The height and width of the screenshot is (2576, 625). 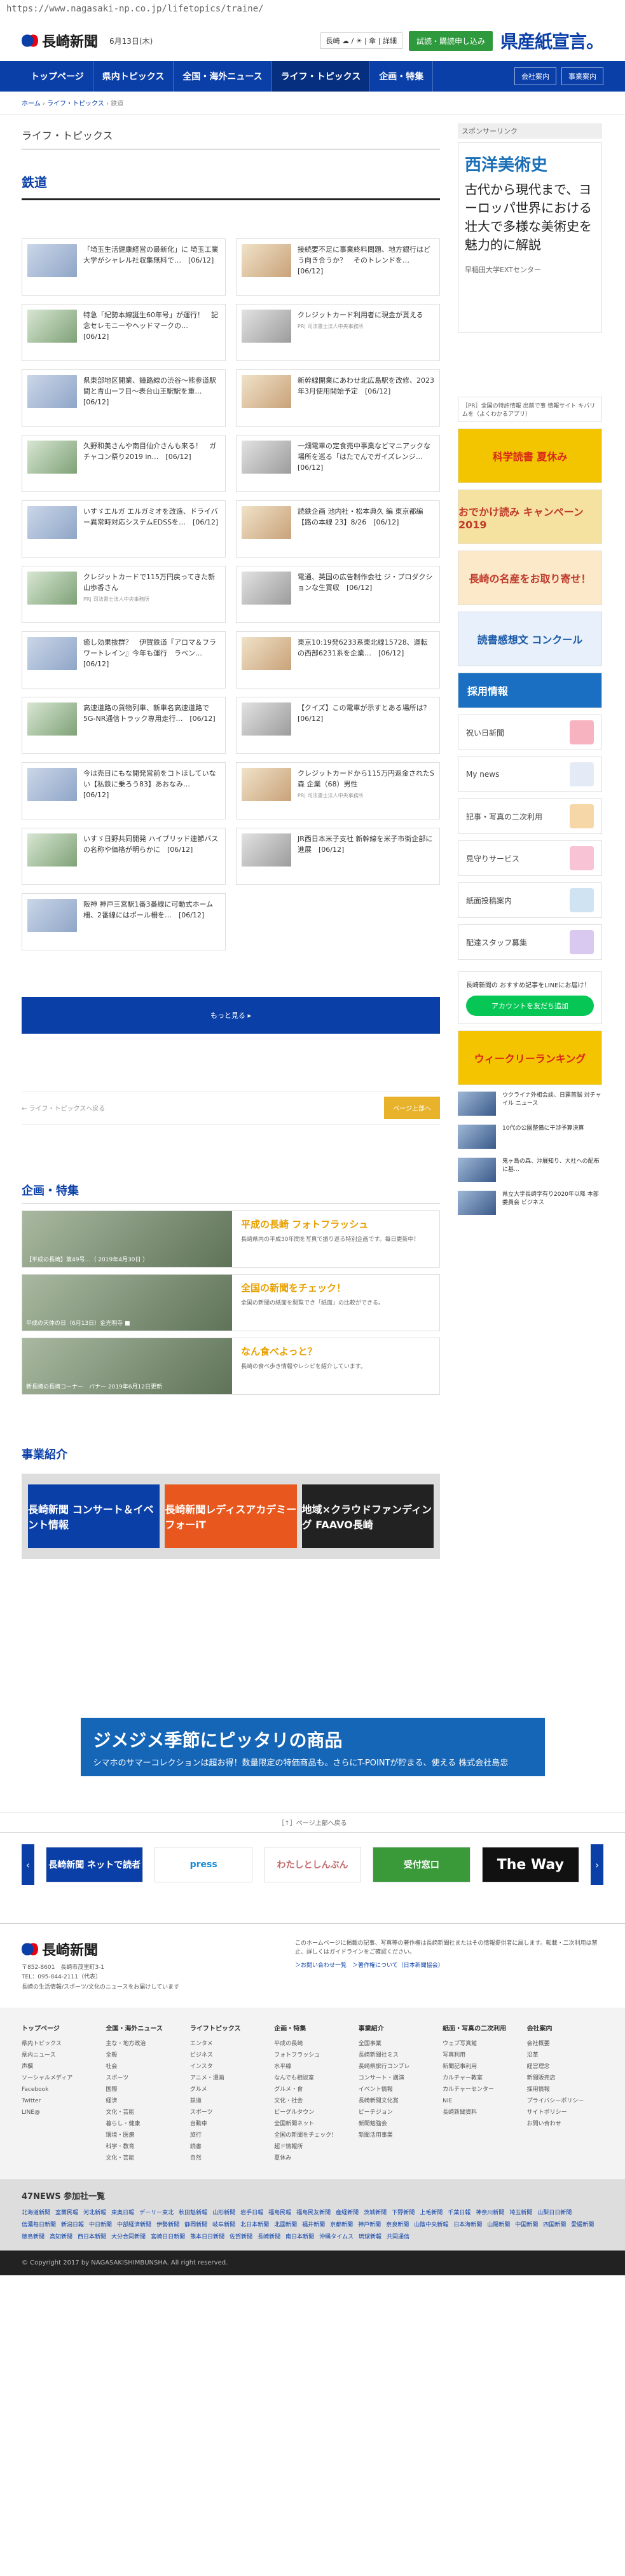 What do you see at coordinates (526, 2224) in the screenshot?
I see `member-link: 中国新聞` at bounding box center [526, 2224].